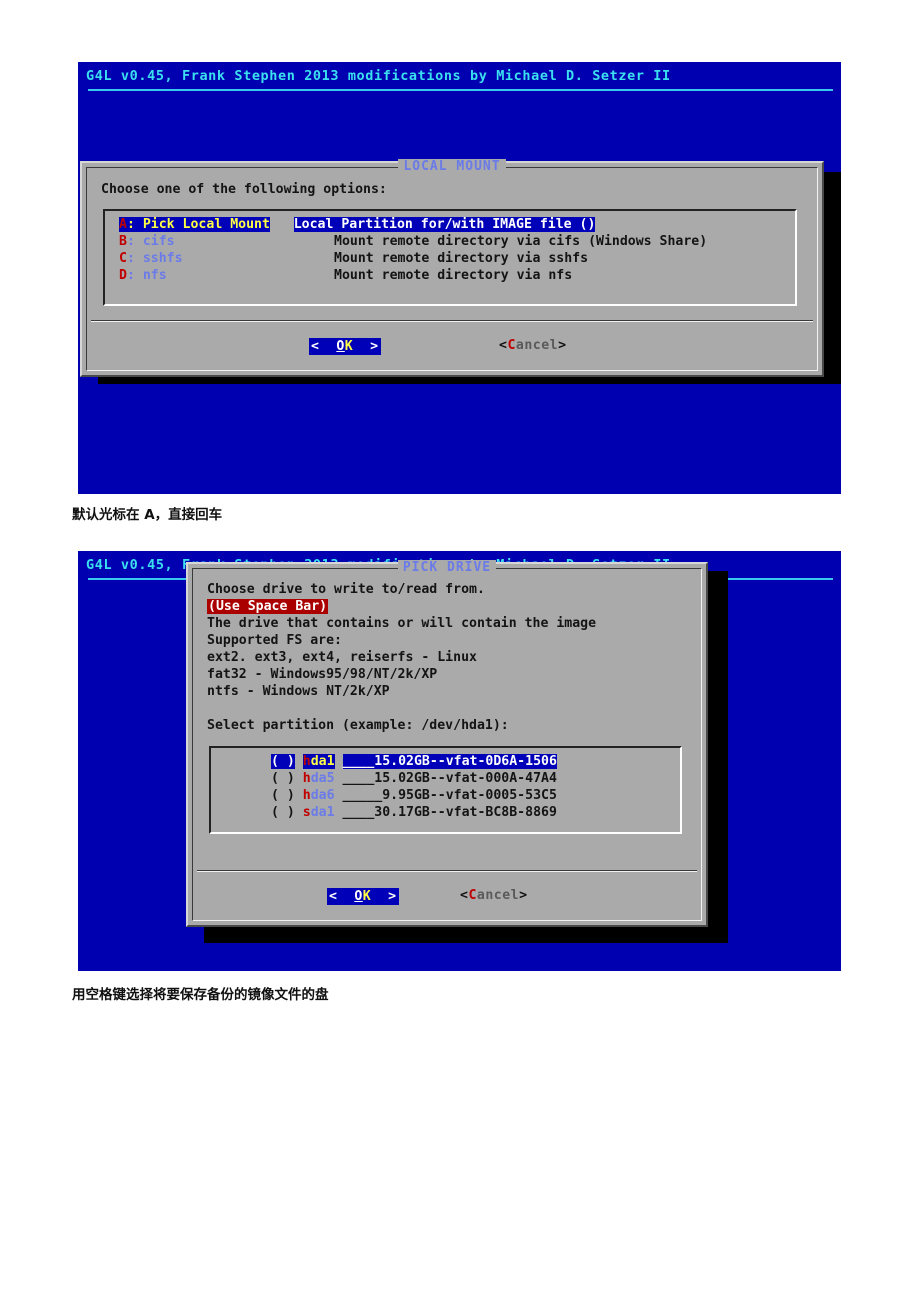  What do you see at coordinates (449, 778) in the screenshot?
I see `partition-desc-2: ____15.02GB--vfat-000A-47A4` at bounding box center [449, 778].